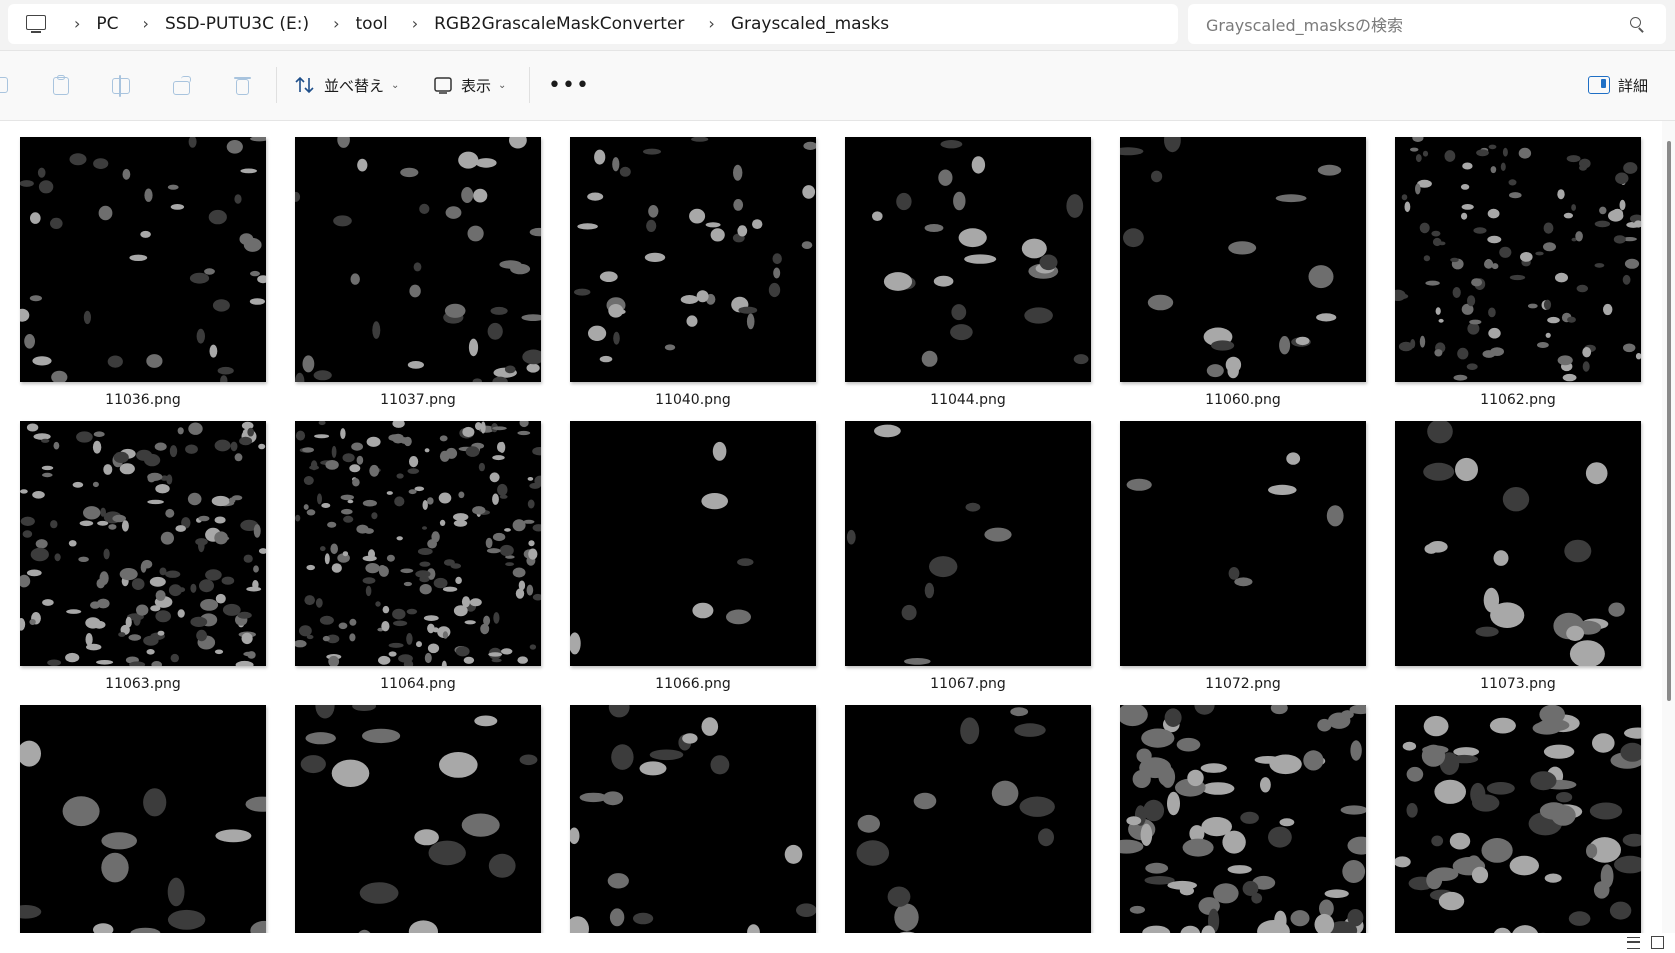 Image resolution: width=1675 pixels, height=953 pixels. I want to click on file-name: 11036.png, so click(143, 400).